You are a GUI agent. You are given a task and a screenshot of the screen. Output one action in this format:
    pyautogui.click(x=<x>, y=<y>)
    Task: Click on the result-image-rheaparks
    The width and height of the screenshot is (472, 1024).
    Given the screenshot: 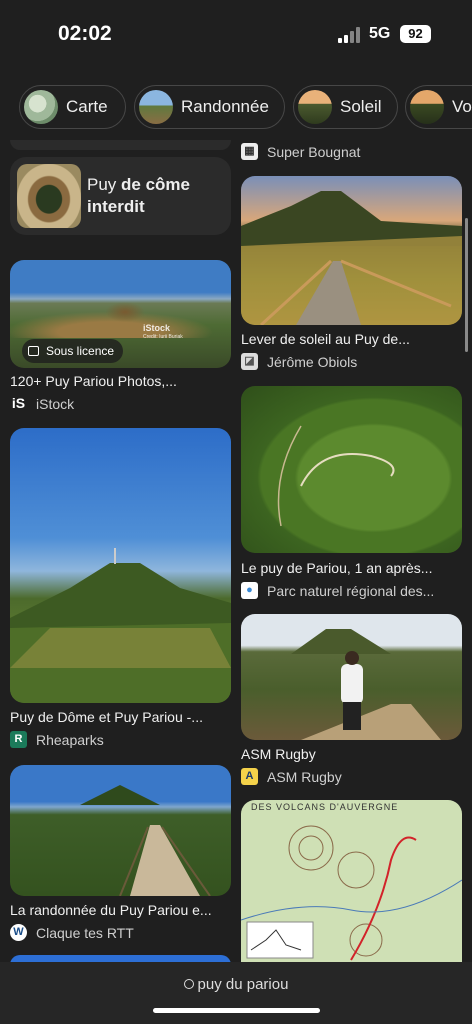 What is the action you would take?
    pyautogui.click(x=120, y=565)
    